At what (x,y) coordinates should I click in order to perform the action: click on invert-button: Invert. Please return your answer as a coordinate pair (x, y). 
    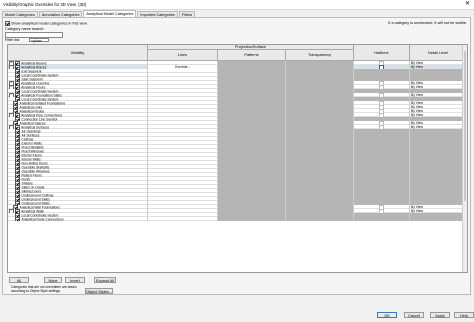
    Looking at the image, I should click on (75, 280).